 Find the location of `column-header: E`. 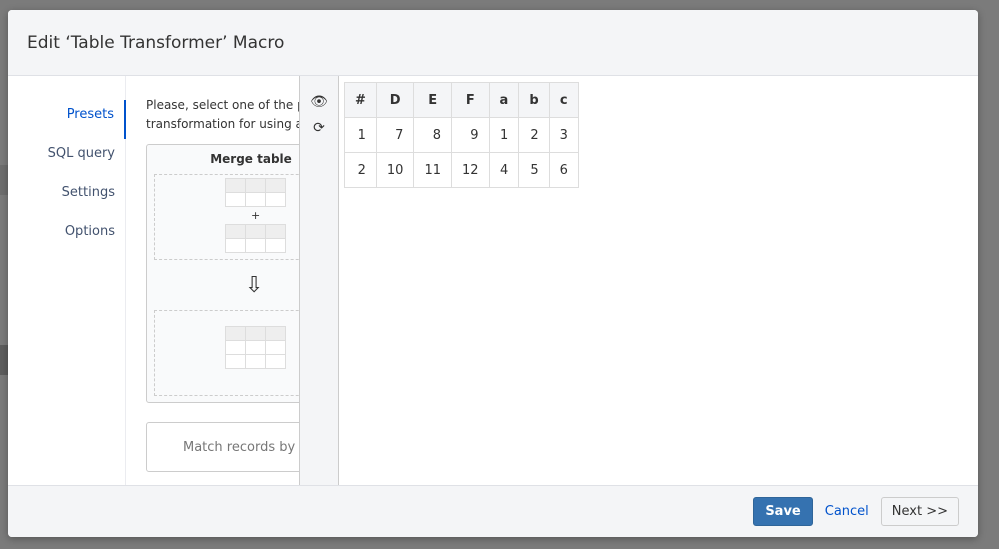

column-header: E is located at coordinates (432, 100).